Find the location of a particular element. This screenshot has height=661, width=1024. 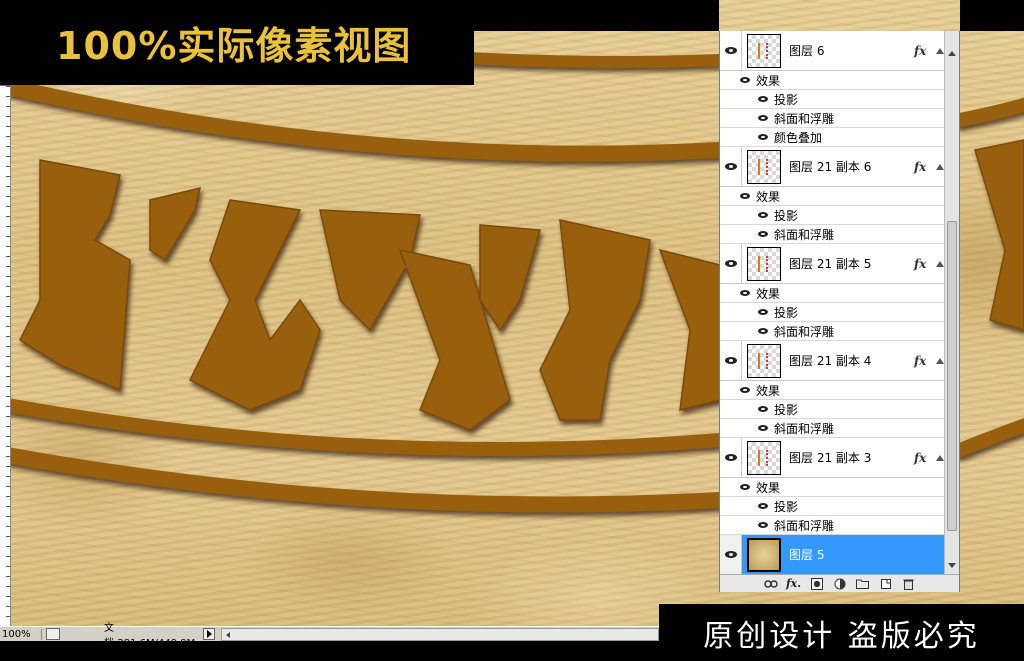

title-banner: 100%实际像素视图 is located at coordinates (237, 42).